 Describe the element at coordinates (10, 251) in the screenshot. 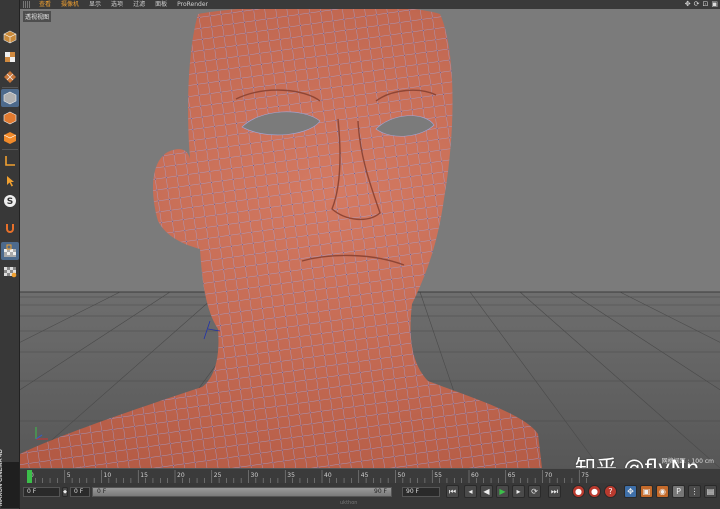

I see `lock-grid-icon` at that location.